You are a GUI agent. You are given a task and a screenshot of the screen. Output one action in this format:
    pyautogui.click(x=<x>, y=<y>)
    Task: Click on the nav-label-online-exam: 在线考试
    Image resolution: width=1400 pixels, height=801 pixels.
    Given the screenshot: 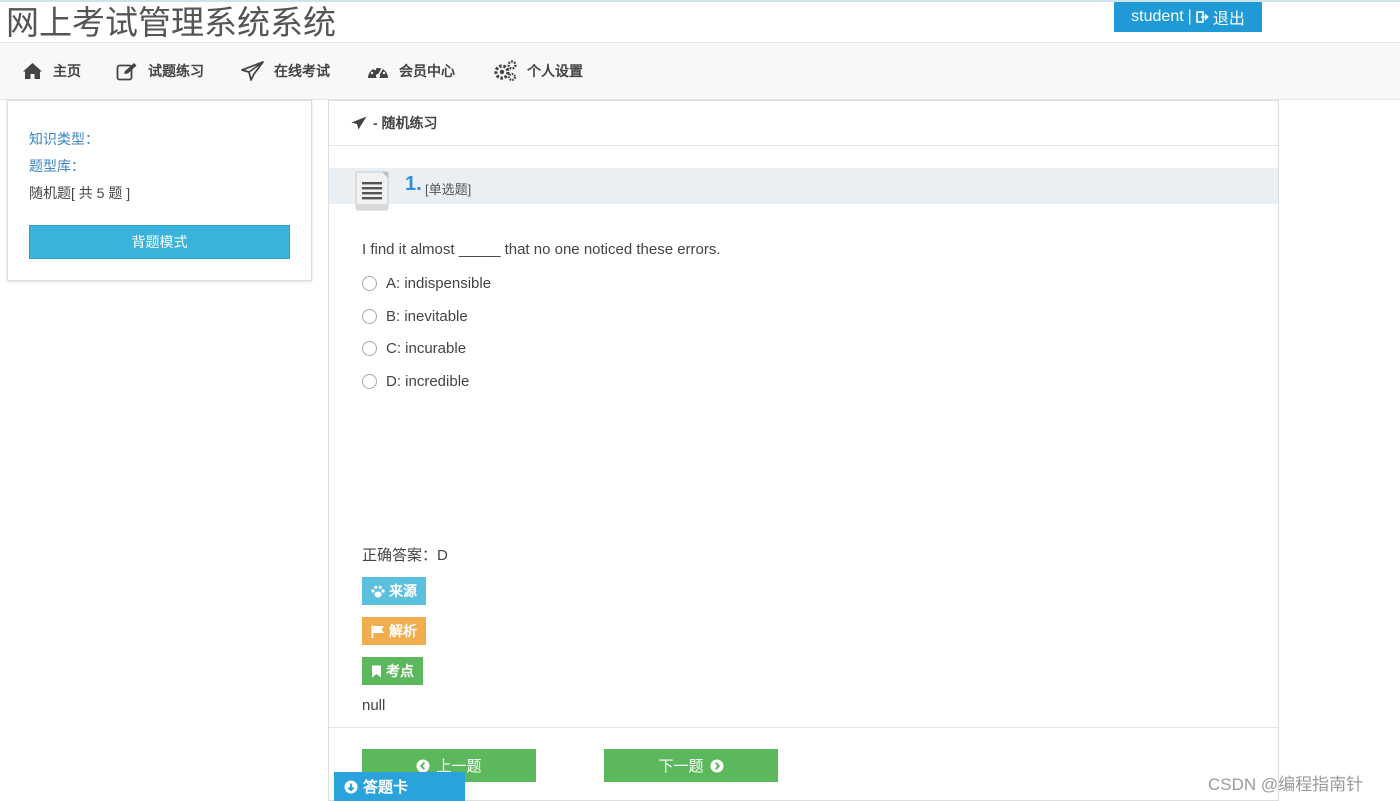 What is the action you would take?
    pyautogui.click(x=302, y=71)
    